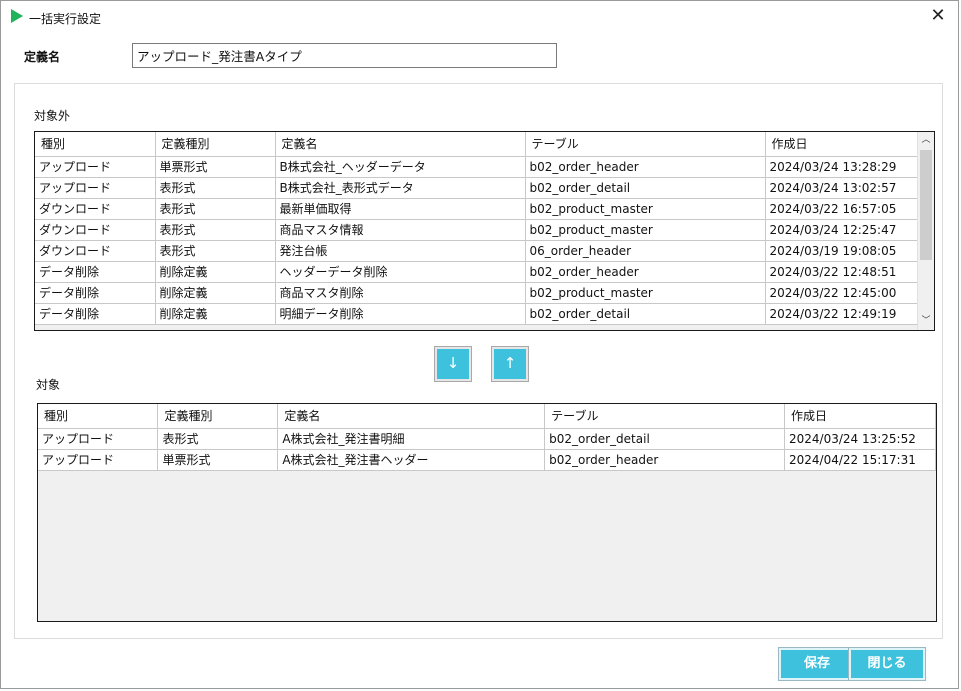 The image size is (961, 691). What do you see at coordinates (400, 293) in the screenshot?
I see `table-cell: 商品マスタ削除` at bounding box center [400, 293].